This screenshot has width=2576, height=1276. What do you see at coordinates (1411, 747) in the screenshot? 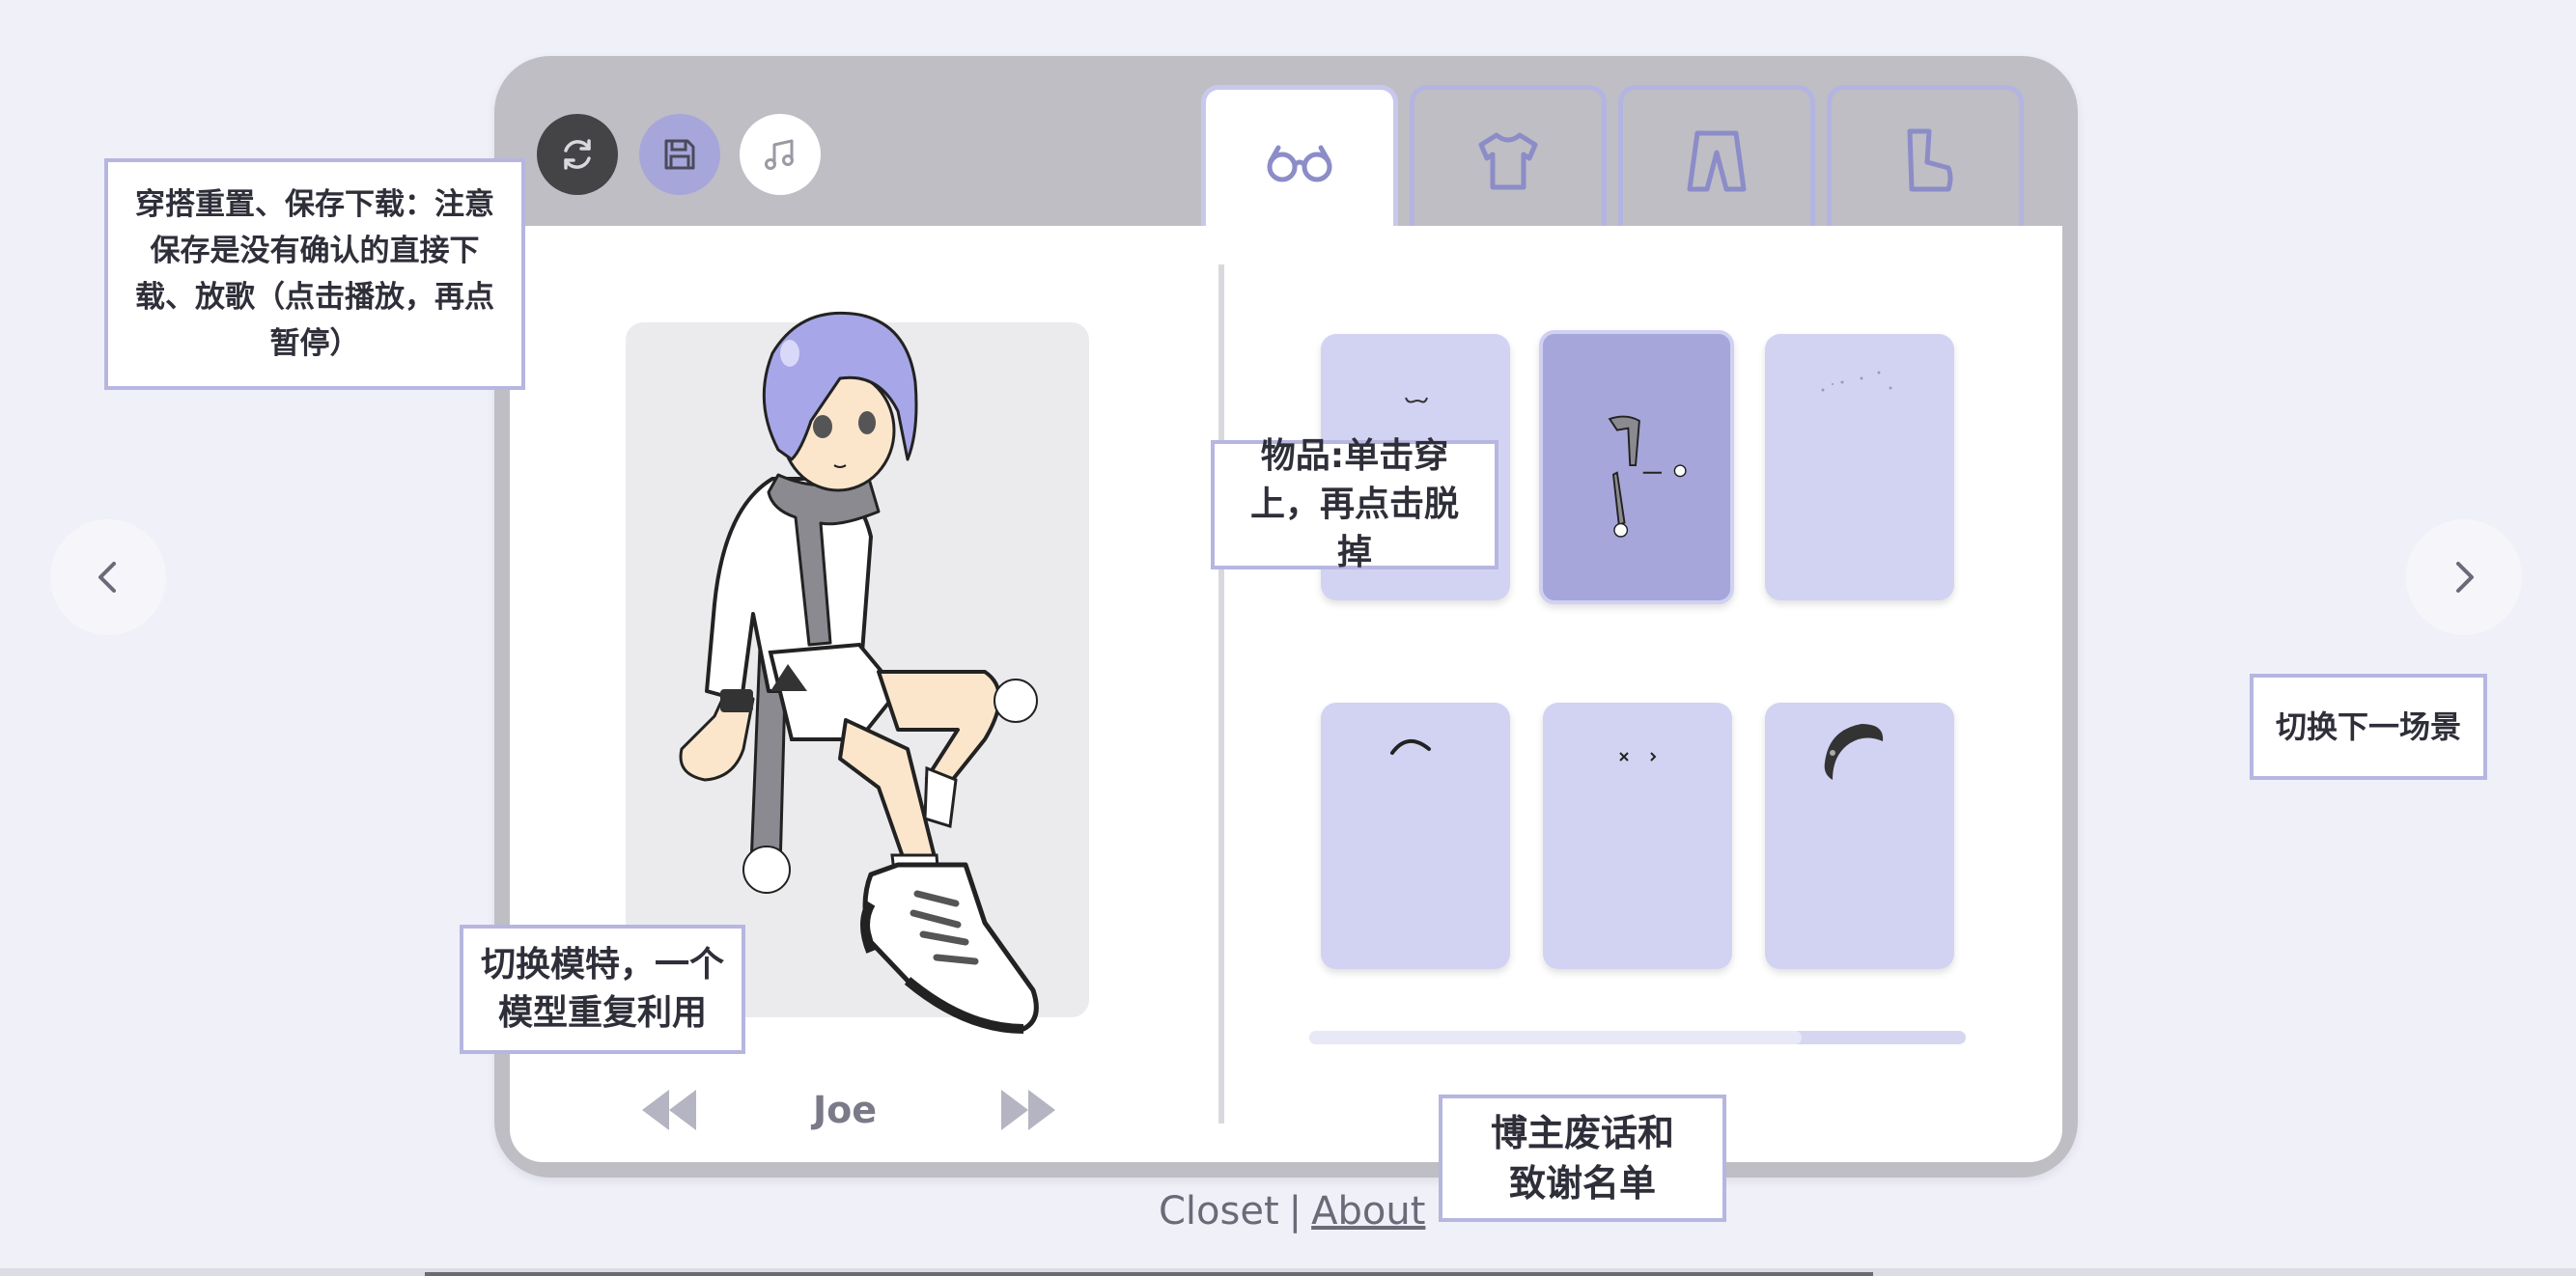
I see `eyebrow-item-icon` at bounding box center [1411, 747].